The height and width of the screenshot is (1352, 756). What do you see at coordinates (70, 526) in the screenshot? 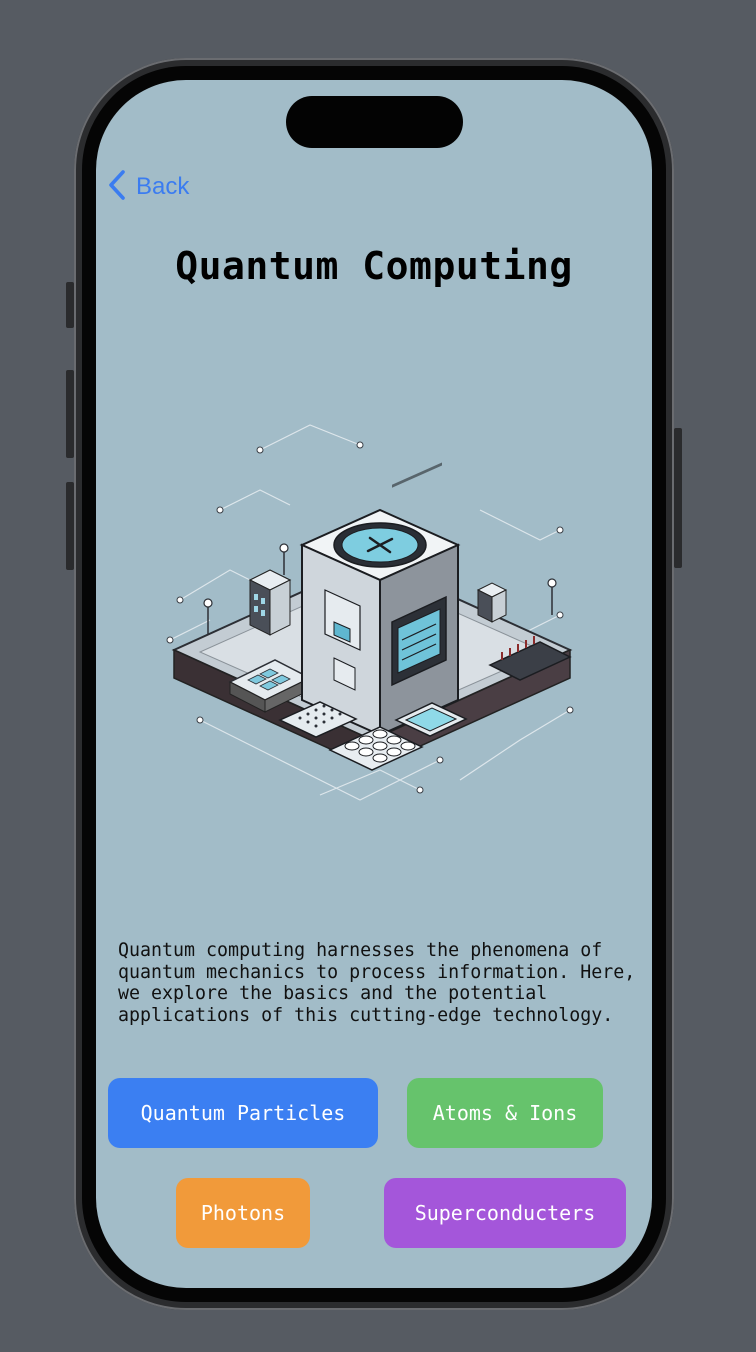
I see `volume-down-button` at bounding box center [70, 526].